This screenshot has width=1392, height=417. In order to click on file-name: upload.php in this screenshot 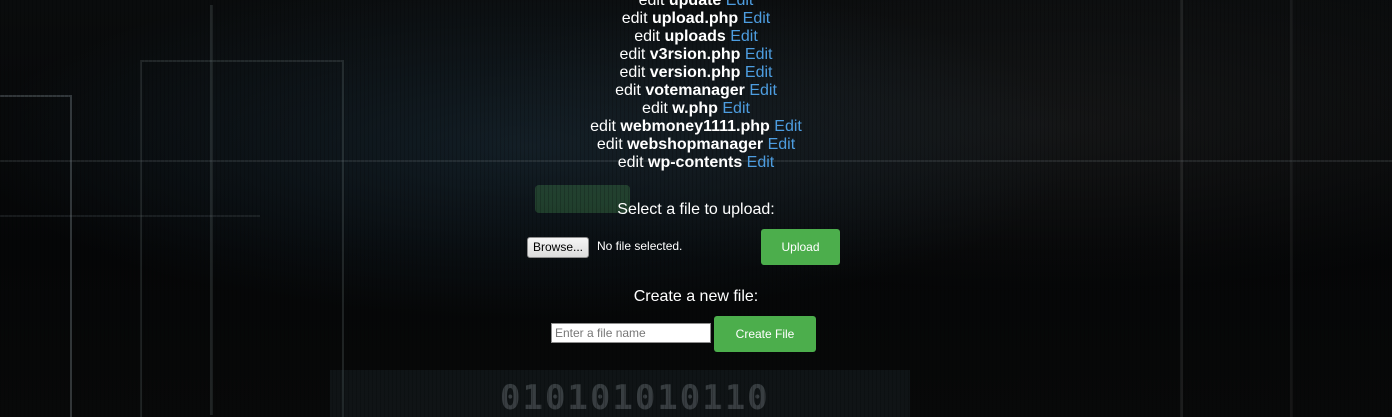, I will do `click(695, 18)`.